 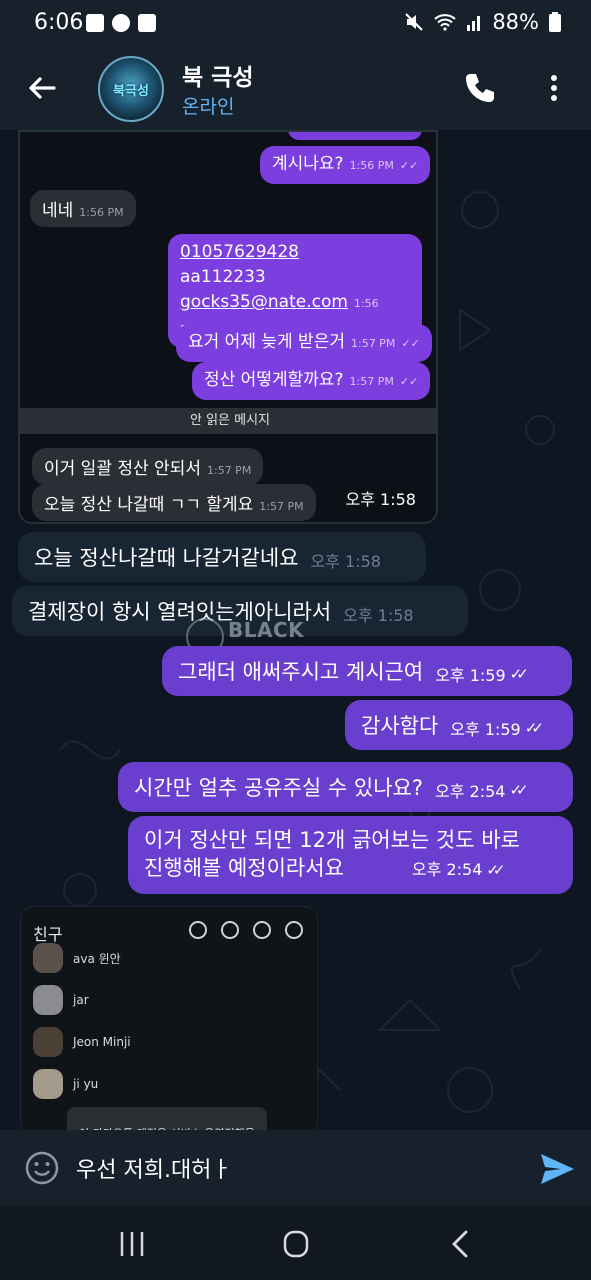 I want to click on send-icon, so click(x=557, y=1169).